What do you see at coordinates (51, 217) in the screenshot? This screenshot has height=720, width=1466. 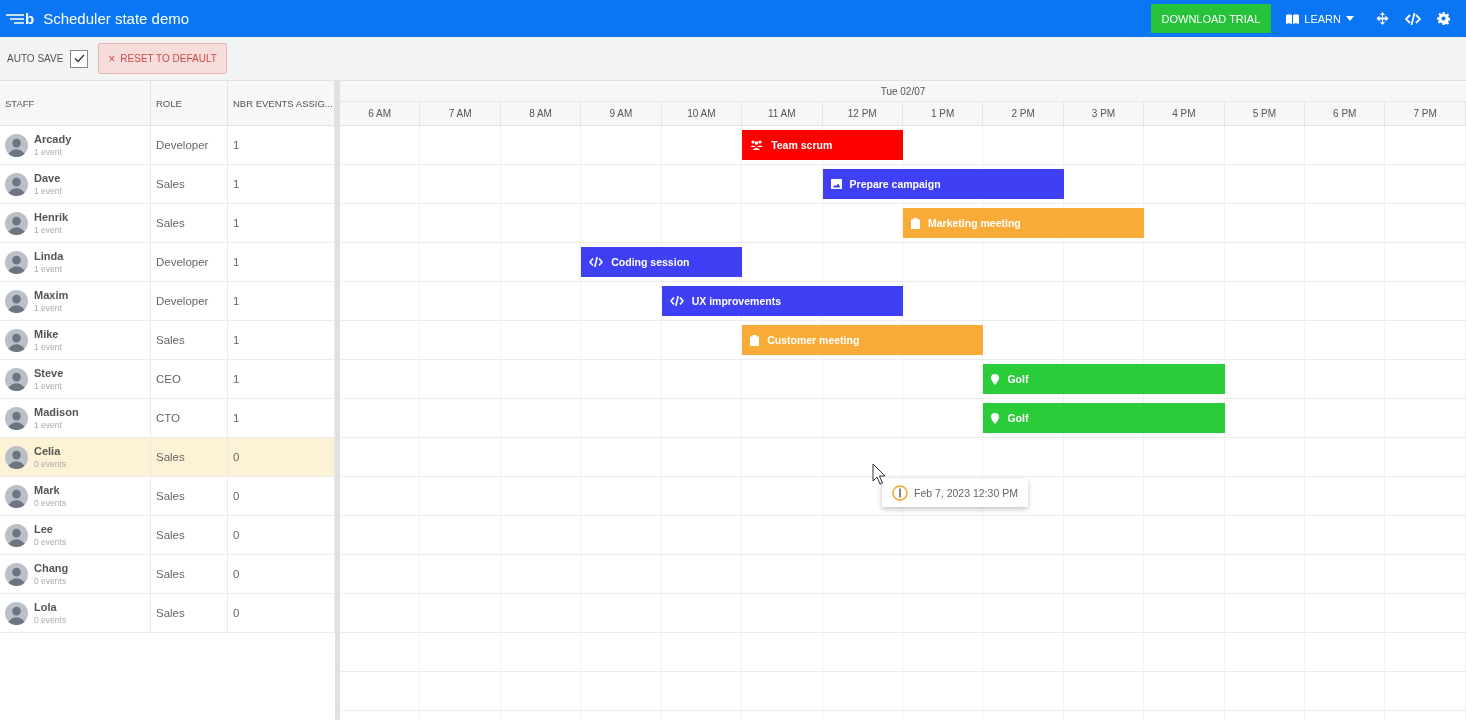 I see `staff-name: Henrik` at bounding box center [51, 217].